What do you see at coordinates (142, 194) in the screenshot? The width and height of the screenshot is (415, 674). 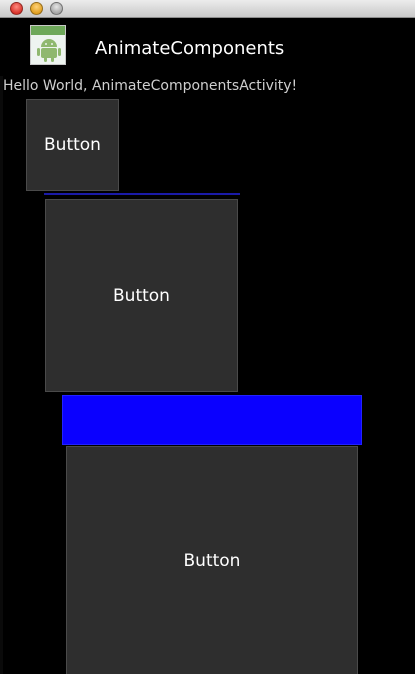 I see `animated-line-divider` at bounding box center [142, 194].